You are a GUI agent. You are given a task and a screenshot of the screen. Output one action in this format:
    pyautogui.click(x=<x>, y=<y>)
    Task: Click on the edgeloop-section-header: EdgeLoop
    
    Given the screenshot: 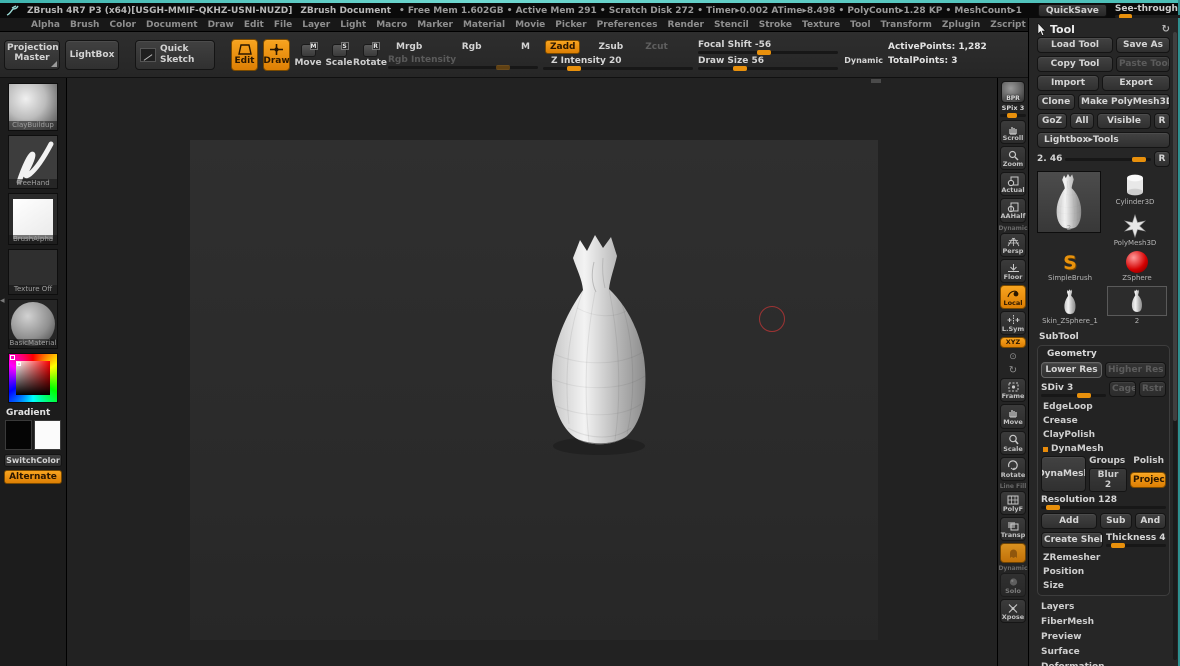 What is the action you would take?
    pyautogui.click(x=1103, y=407)
    